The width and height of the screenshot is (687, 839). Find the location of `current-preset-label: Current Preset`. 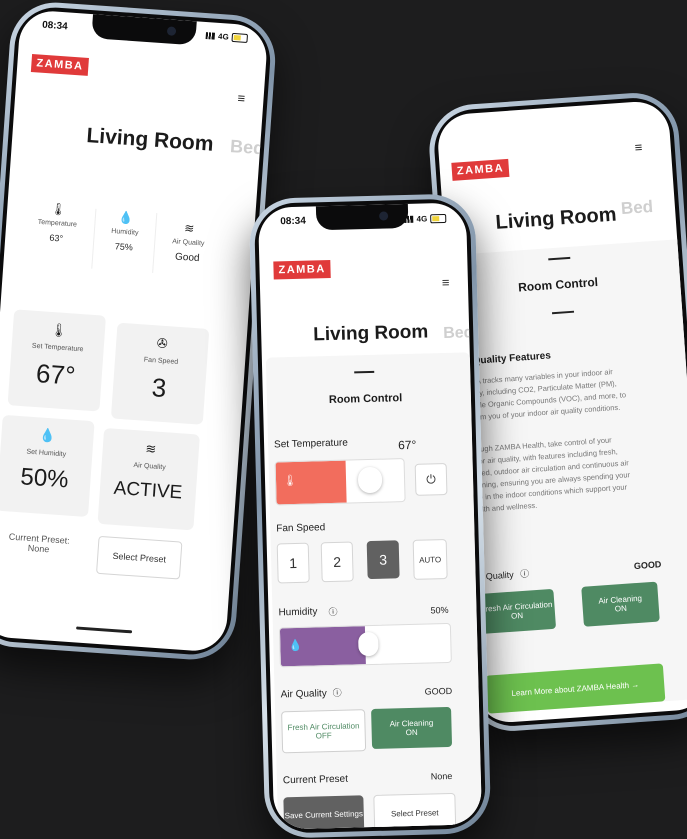

current-preset-label: Current Preset is located at coordinates (315, 780).